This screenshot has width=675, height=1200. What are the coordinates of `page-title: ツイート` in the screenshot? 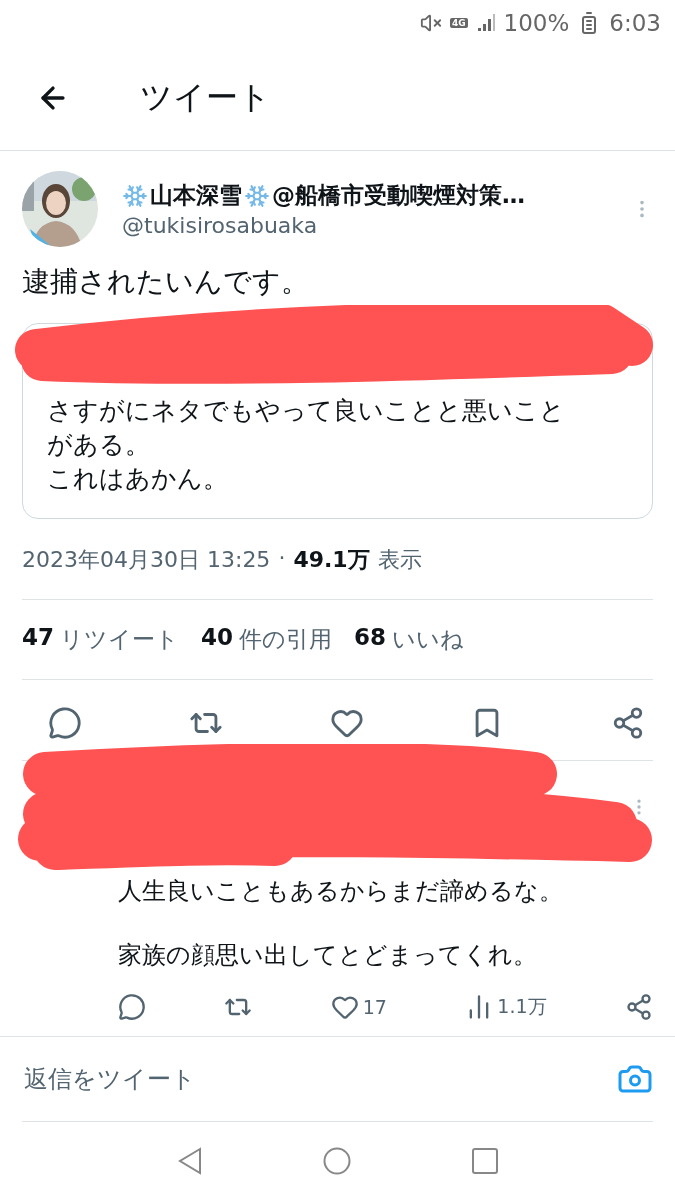 It's located at (205, 97).